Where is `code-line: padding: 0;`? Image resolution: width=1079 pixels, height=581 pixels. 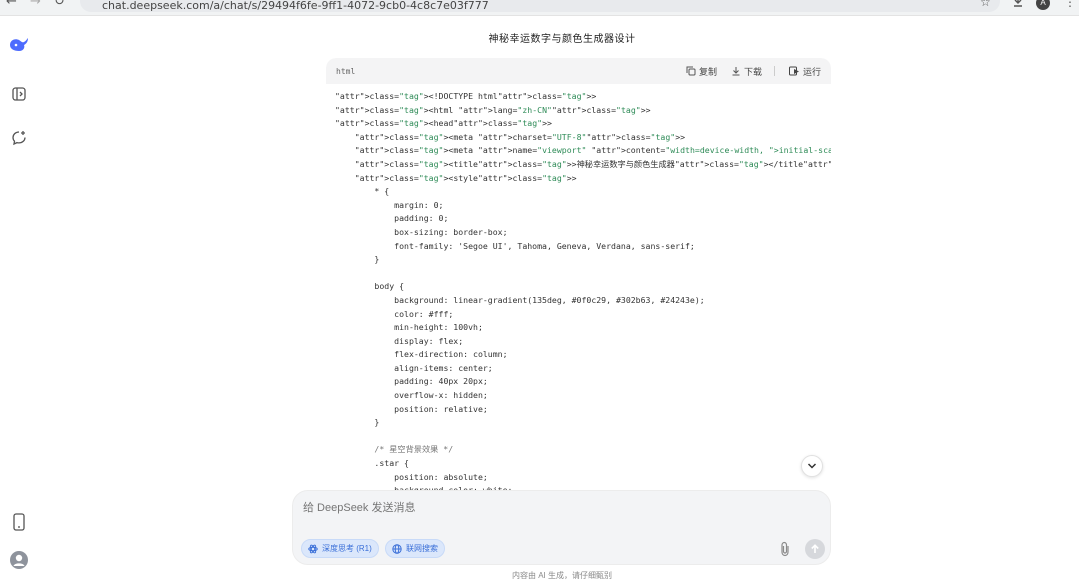
code-line: padding: 0; is located at coordinates (392, 218).